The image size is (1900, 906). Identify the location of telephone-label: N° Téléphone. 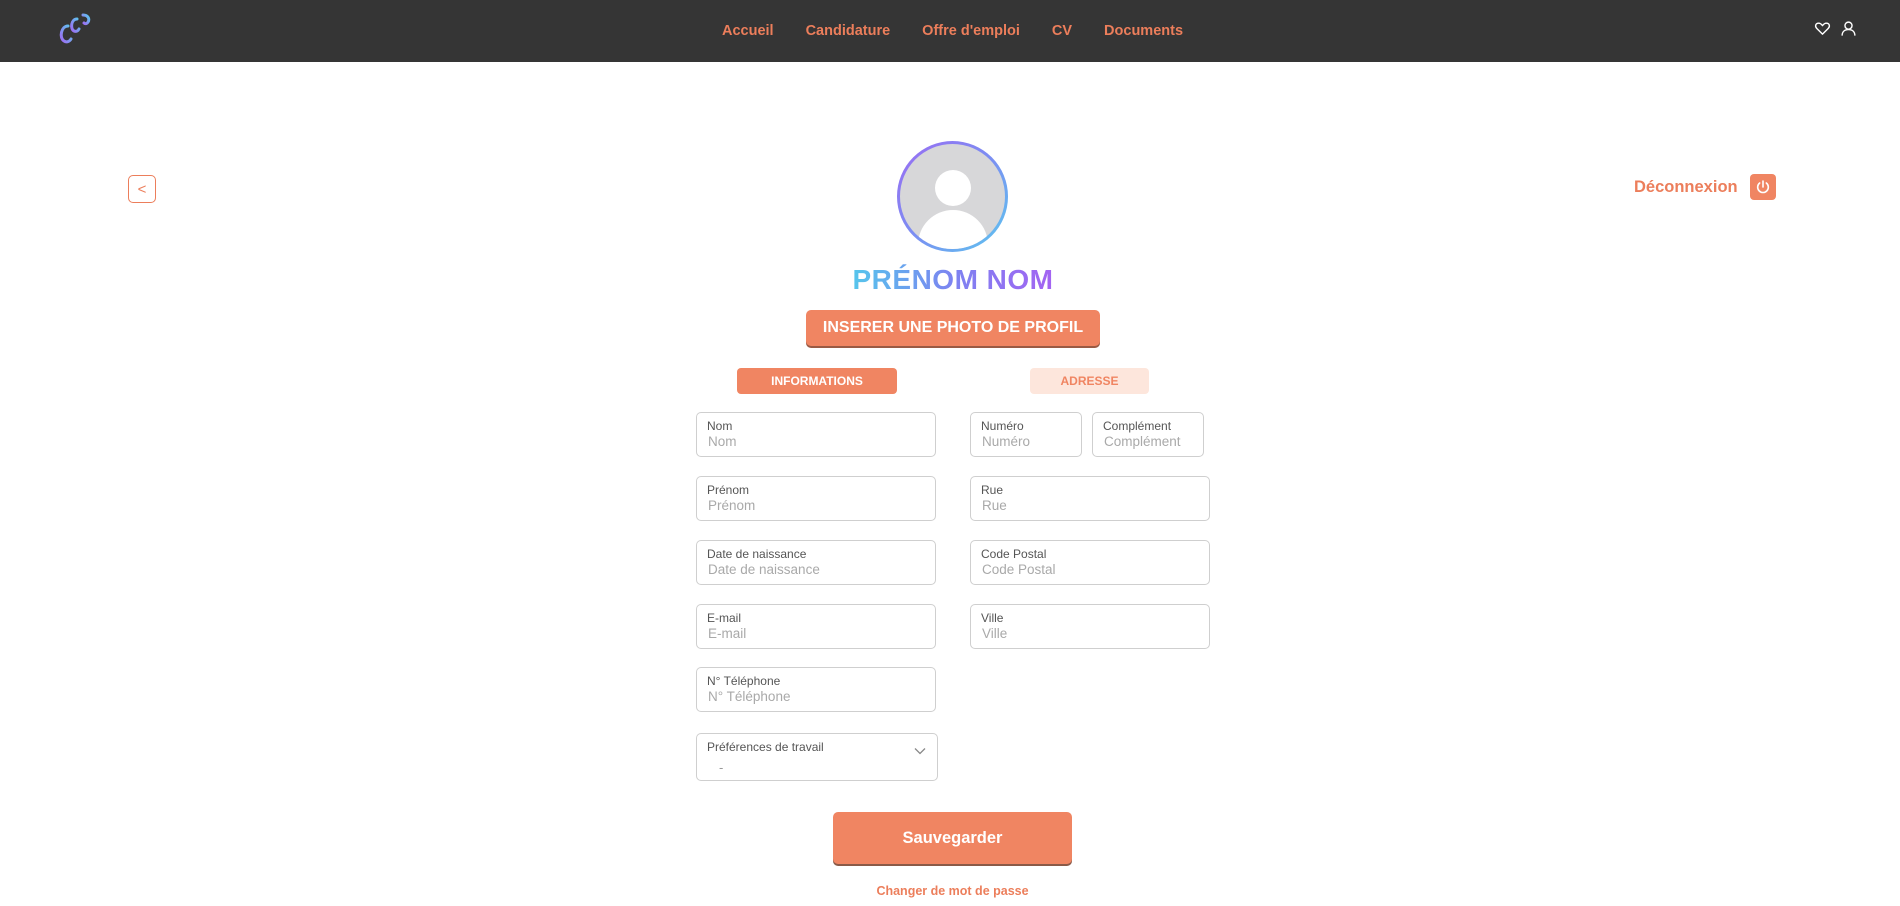
(744, 681).